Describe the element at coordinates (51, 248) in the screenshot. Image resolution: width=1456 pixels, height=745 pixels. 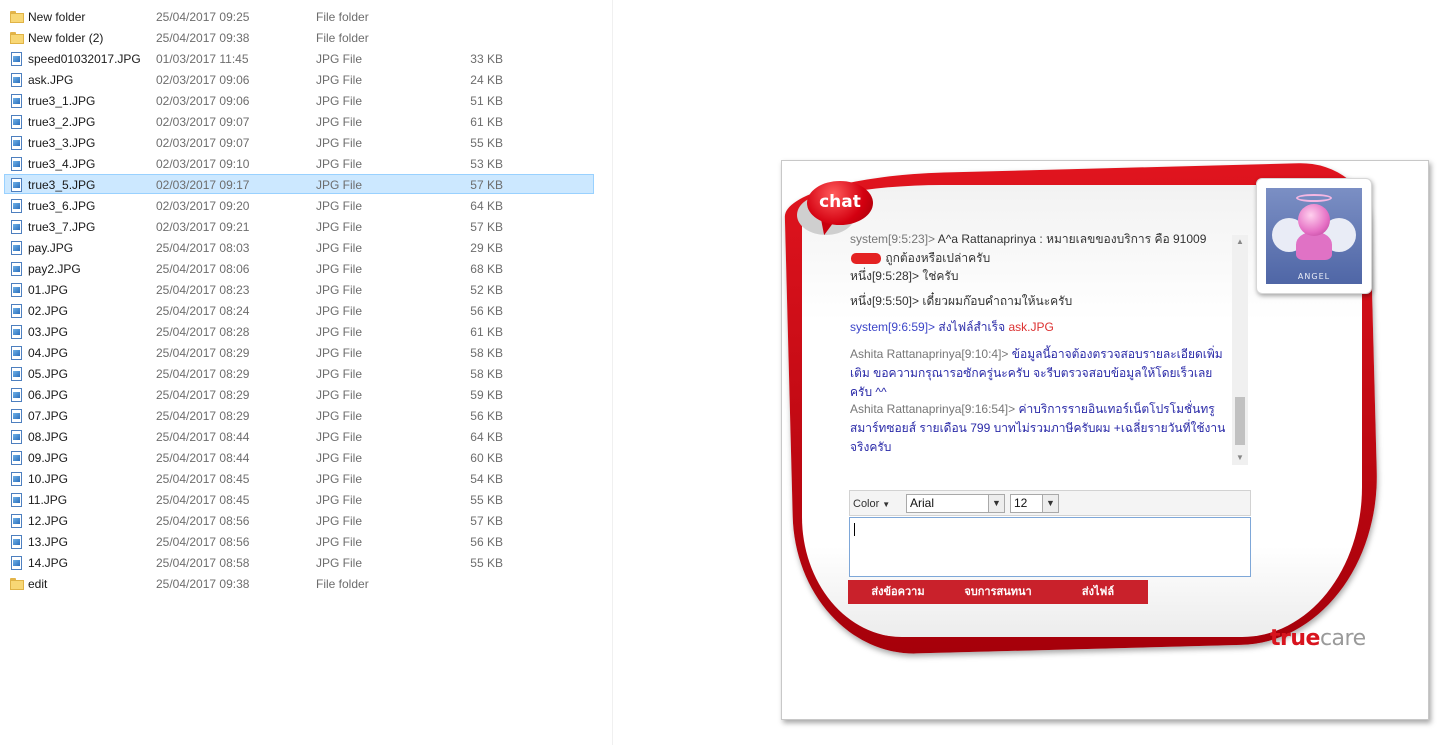
I see `file-name: pay.JPG` at that location.